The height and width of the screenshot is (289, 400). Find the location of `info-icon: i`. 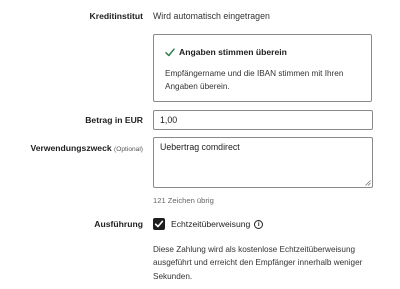

info-icon: i is located at coordinates (259, 224).